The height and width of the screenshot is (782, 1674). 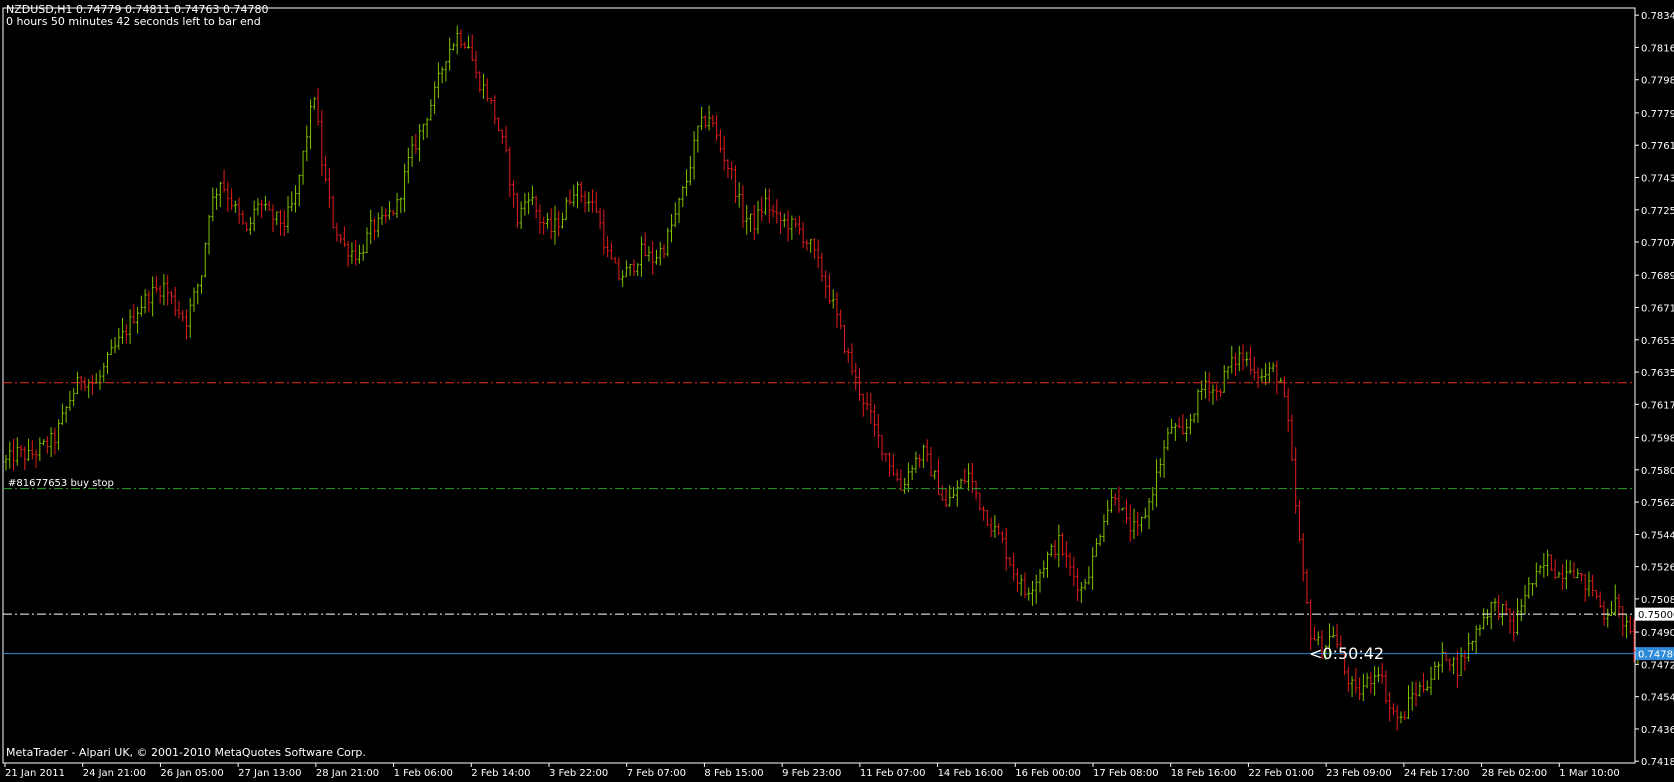 I want to click on order-label: #81677653 buy stop, so click(x=61, y=483).